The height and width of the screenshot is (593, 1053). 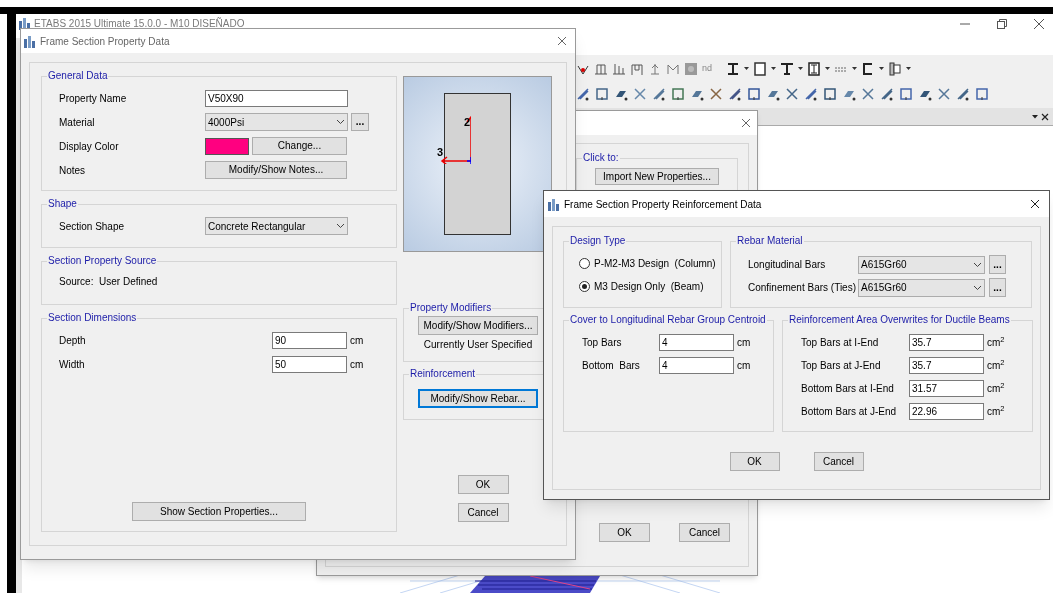 What do you see at coordinates (770, 241) in the screenshot?
I see `group-title: Rebar Material` at bounding box center [770, 241].